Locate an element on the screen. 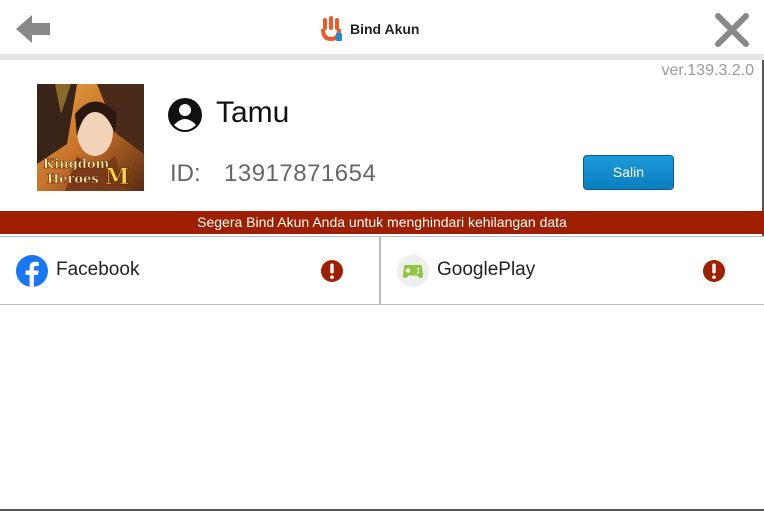  close-button is located at coordinates (732, 30).